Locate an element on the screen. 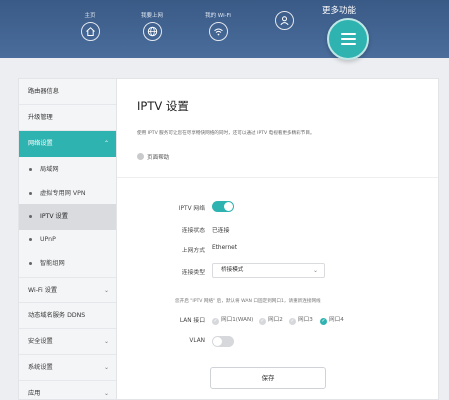 The image size is (449, 400). sidebar-item-upgrade: 升级管理 is located at coordinates (68, 118).